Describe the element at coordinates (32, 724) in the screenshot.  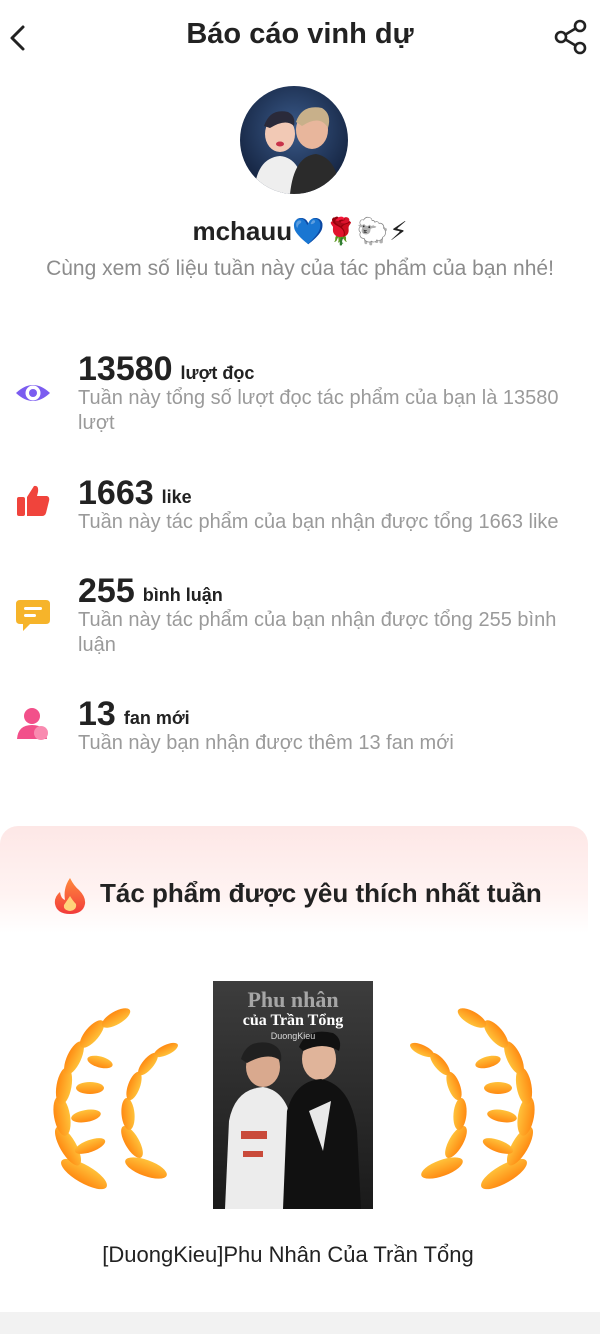
I see `user-icon` at that location.